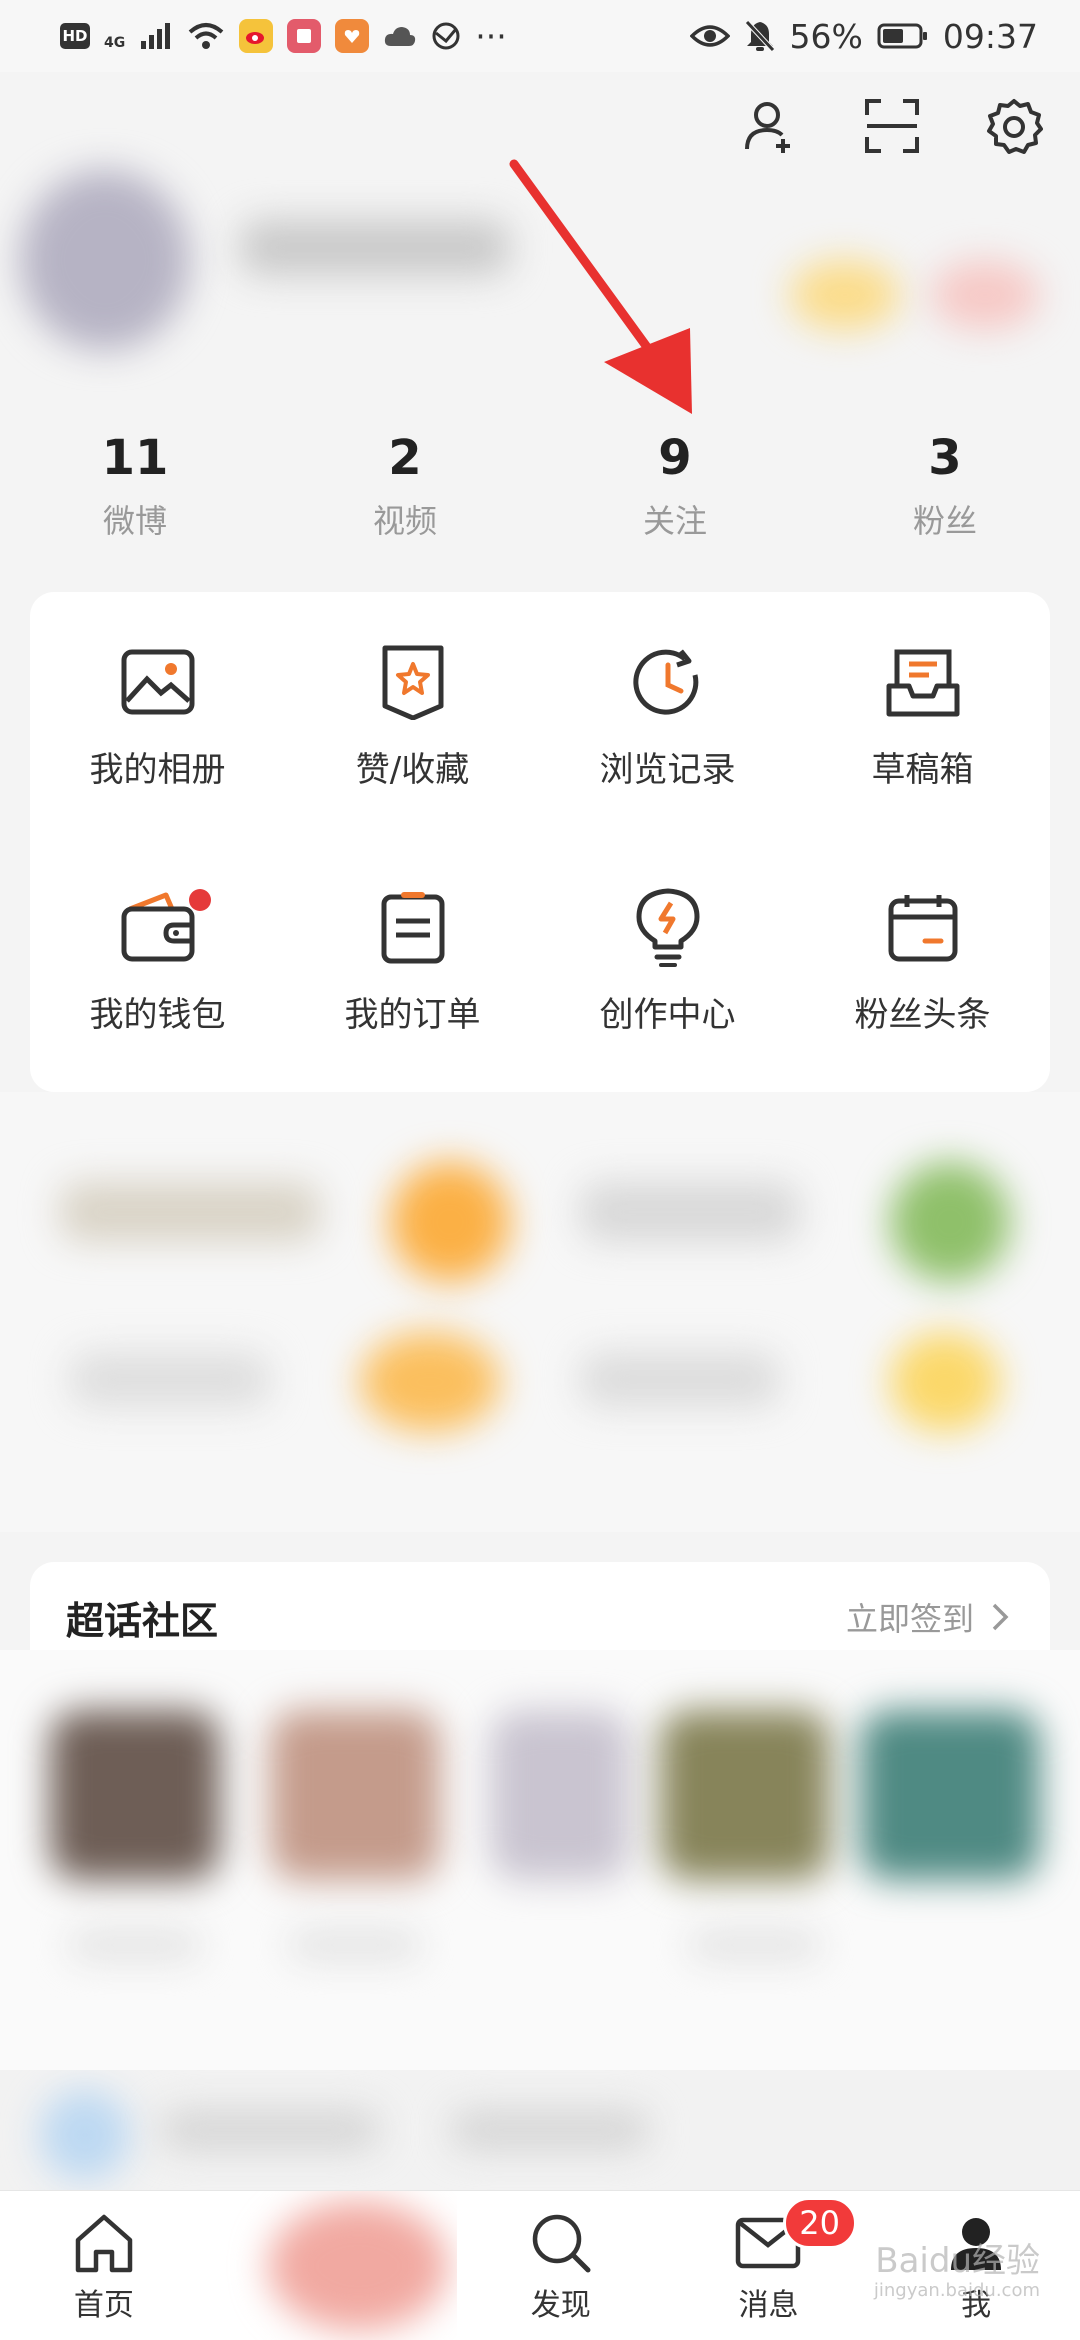 This screenshot has height=2340, width=1080. Describe the element at coordinates (944, 520) in the screenshot. I see `stat-label: 粉丝` at that location.